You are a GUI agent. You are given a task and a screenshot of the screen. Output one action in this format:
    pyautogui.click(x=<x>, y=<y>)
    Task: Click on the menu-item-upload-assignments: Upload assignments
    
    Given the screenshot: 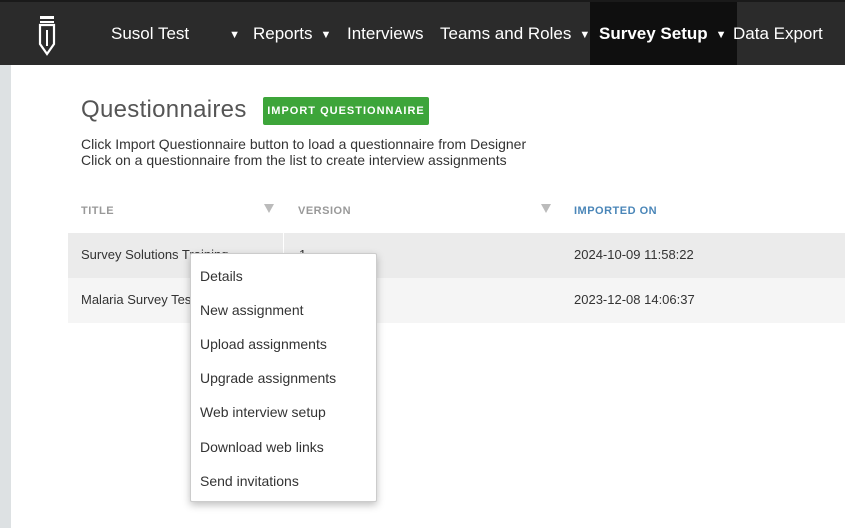 What is the action you would take?
    pyautogui.click(x=263, y=344)
    